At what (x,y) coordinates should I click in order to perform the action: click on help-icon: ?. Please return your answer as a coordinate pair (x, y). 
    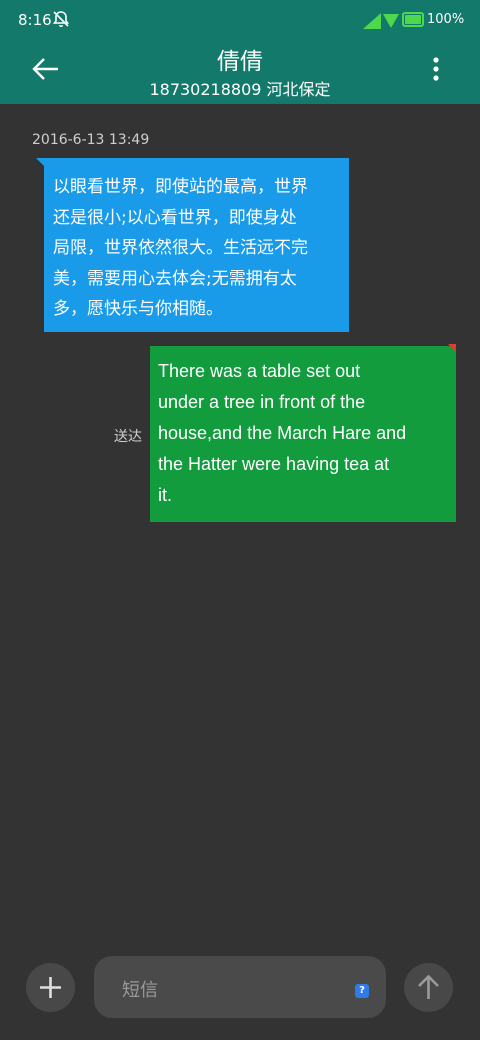
    Looking at the image, I should click on (362, 991).